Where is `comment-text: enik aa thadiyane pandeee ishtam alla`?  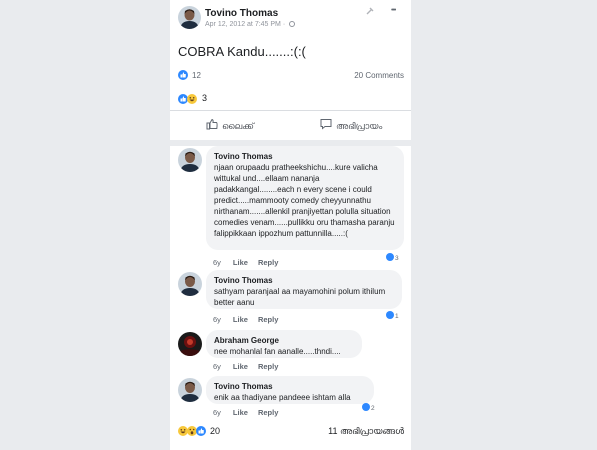 comment-text: enik aa thadiyane pandeee ishtam alla is located at coordinates (282, 397).